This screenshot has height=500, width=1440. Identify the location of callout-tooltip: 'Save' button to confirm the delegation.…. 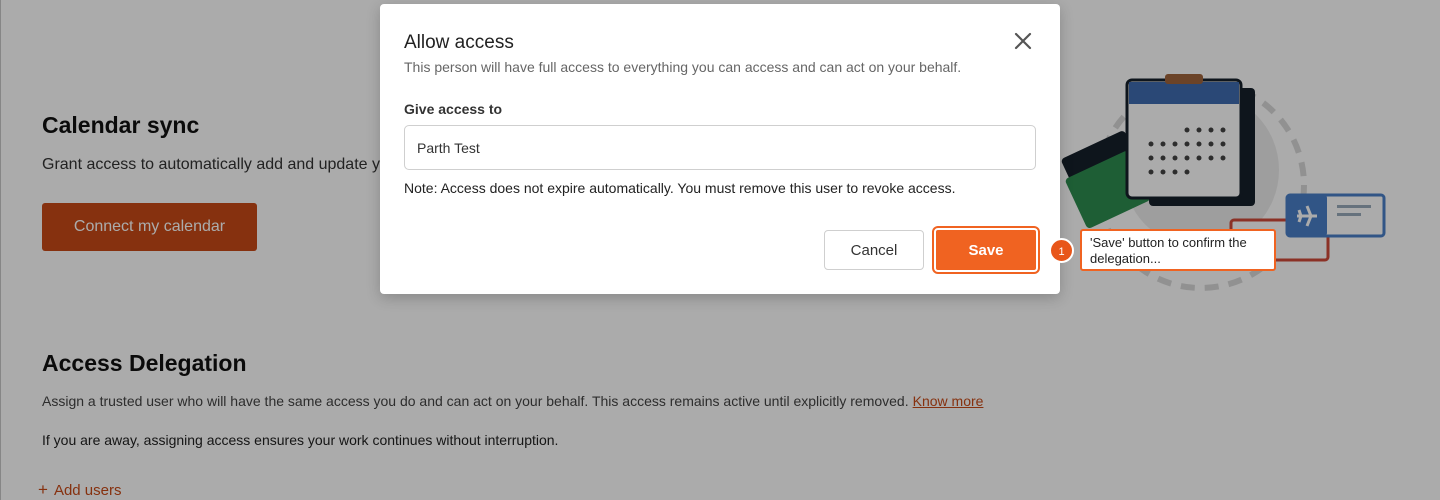
(1178, 250).